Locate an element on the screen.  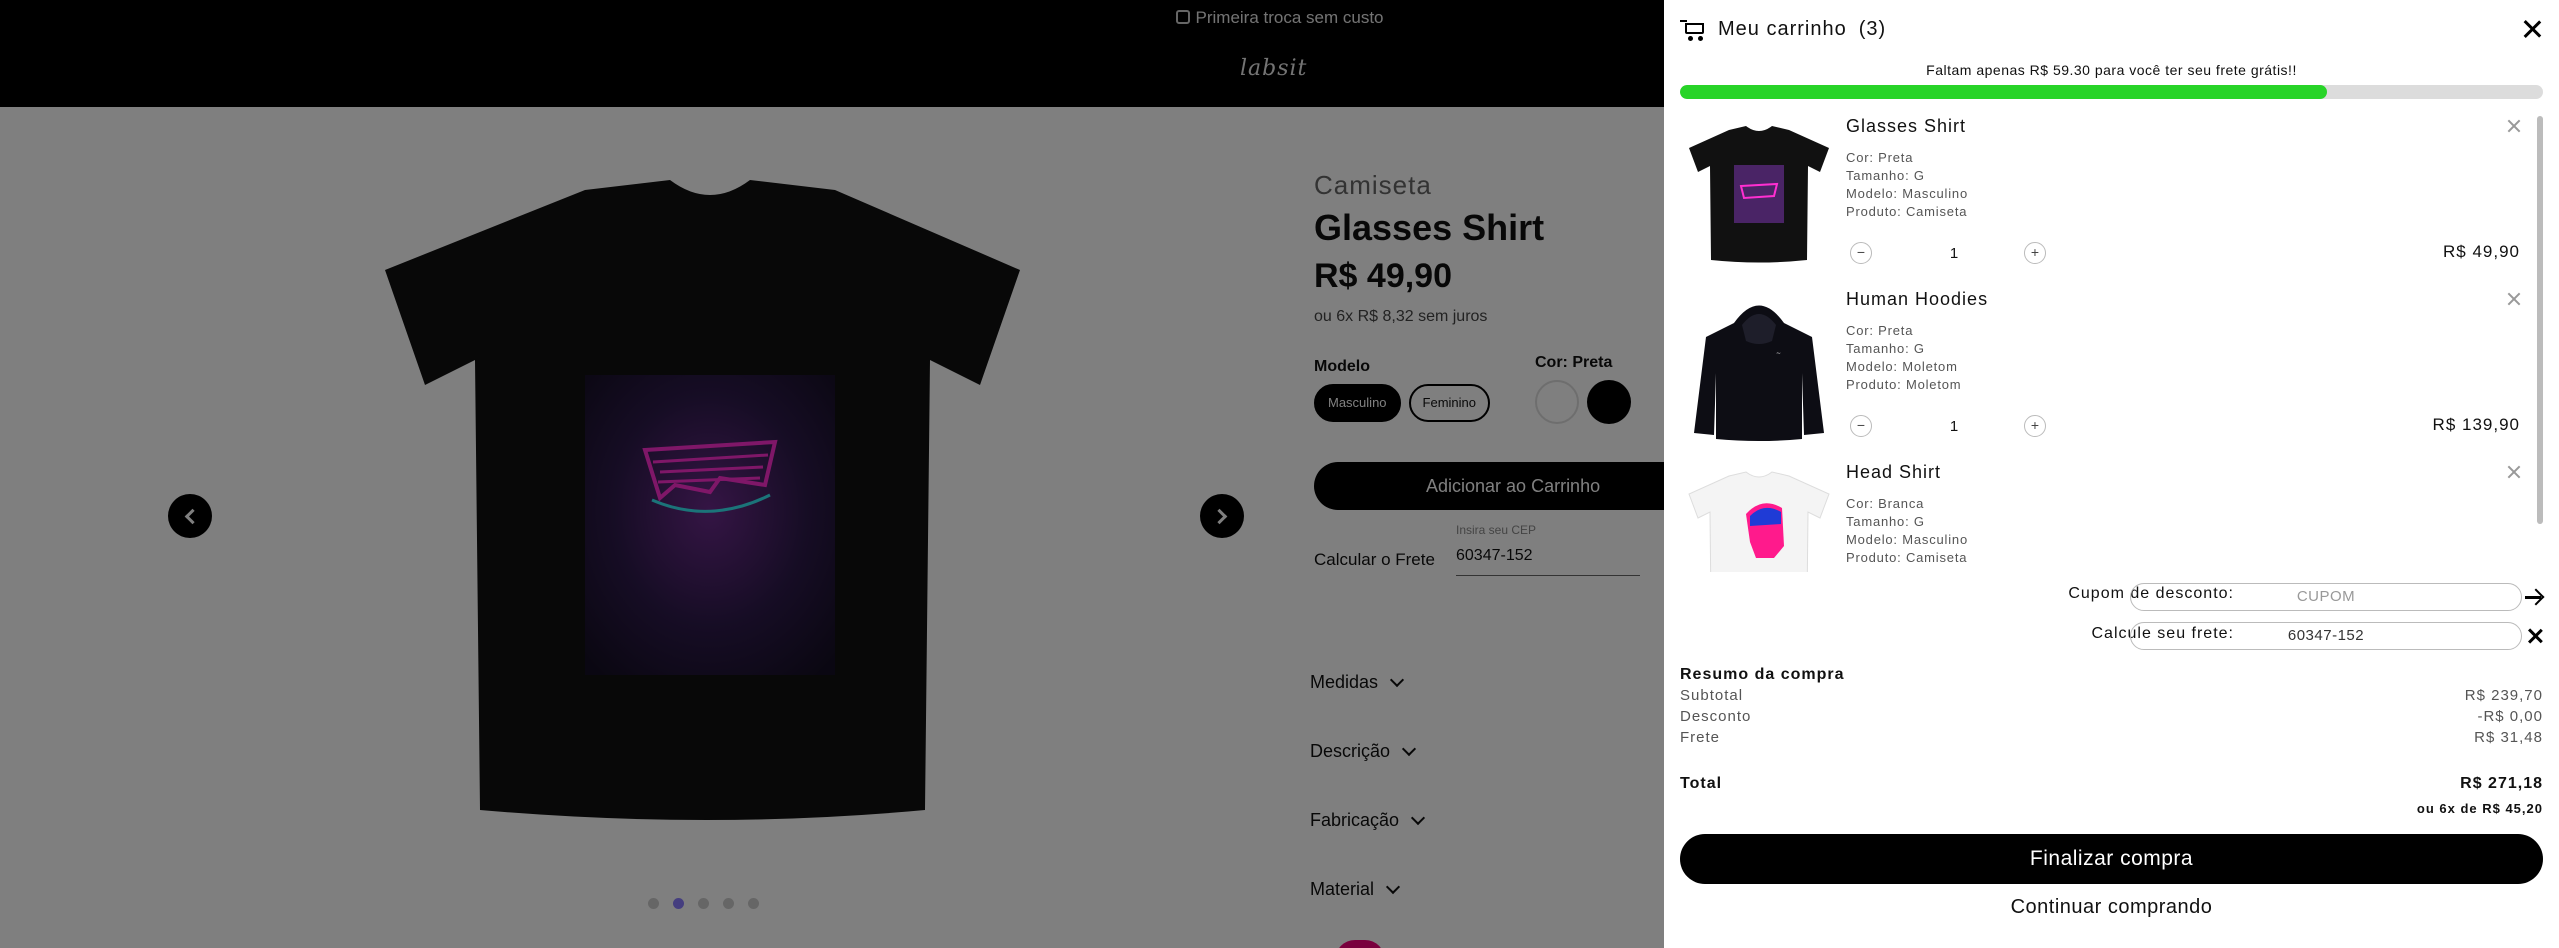
continue-shopping-link: Continuar comprando is located at coordinates (2111, 907).